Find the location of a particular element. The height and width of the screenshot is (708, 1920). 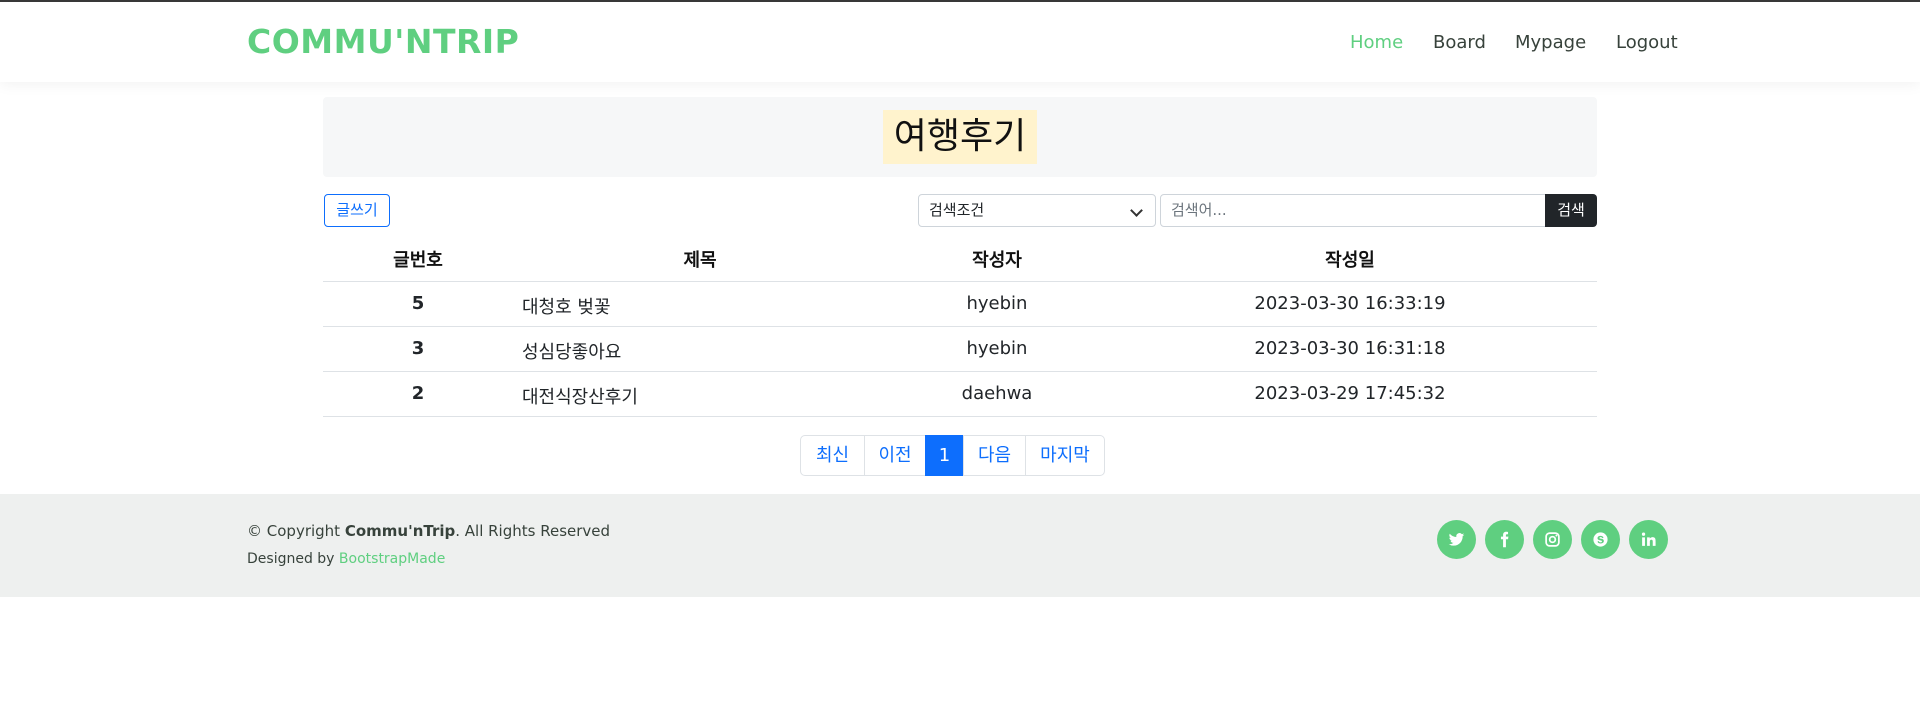

row-number: 5 is located at coordinates (418, 303).